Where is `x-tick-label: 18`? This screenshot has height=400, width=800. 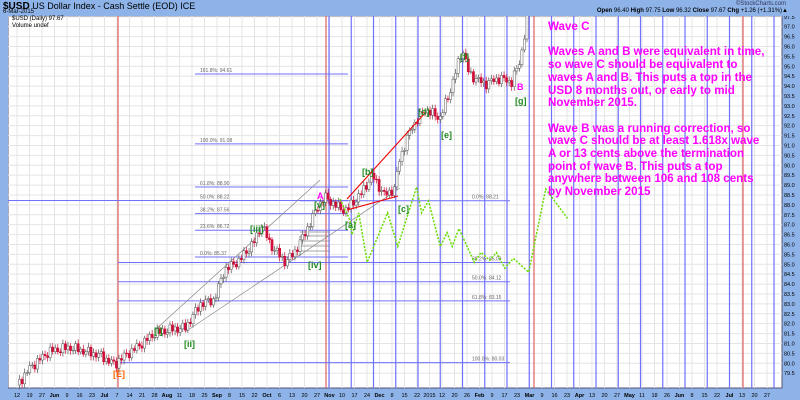
x-tick-label: 18 is located at coordinates (192, 396).